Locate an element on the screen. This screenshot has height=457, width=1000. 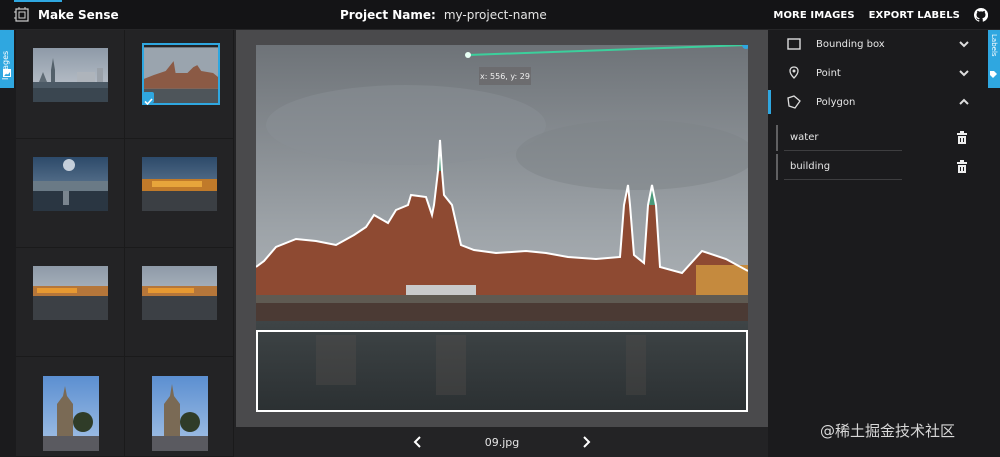
top-actions: MORE IMAGES EXPORT LABELS is located at coordinates (886, 15).